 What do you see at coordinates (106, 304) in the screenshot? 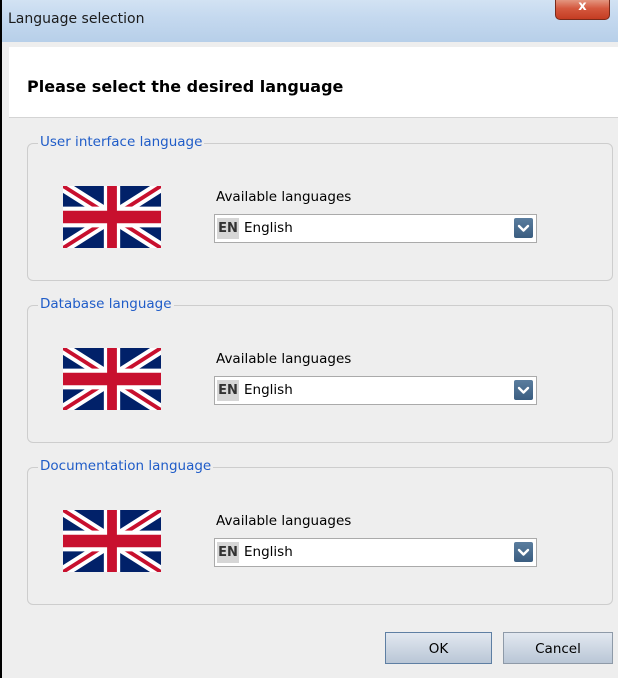
I see `group-legend: Database language` at bounding box center [106, 304].